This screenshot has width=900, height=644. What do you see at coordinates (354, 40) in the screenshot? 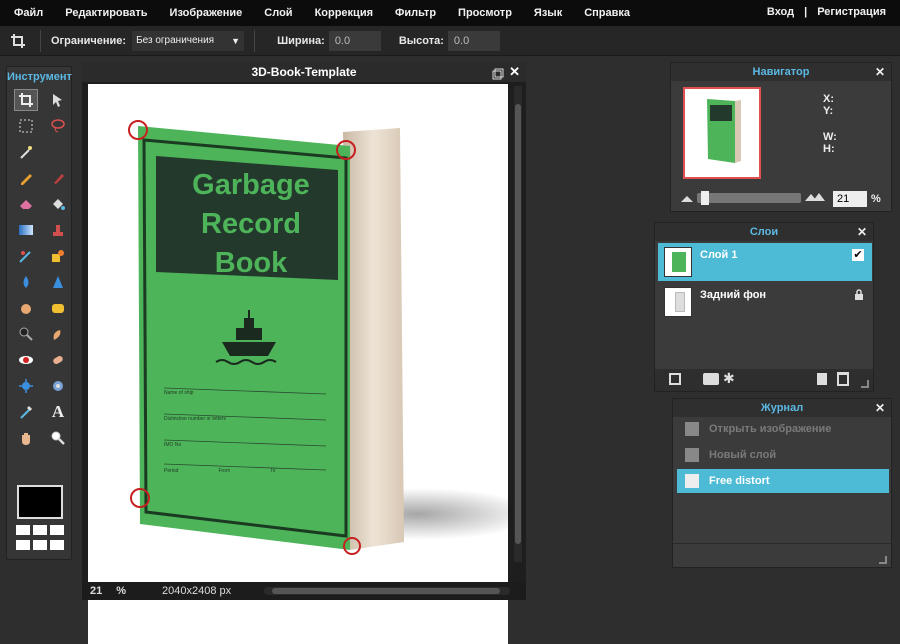
I see `width-input: 0.0` at bounding box center [354, 40].